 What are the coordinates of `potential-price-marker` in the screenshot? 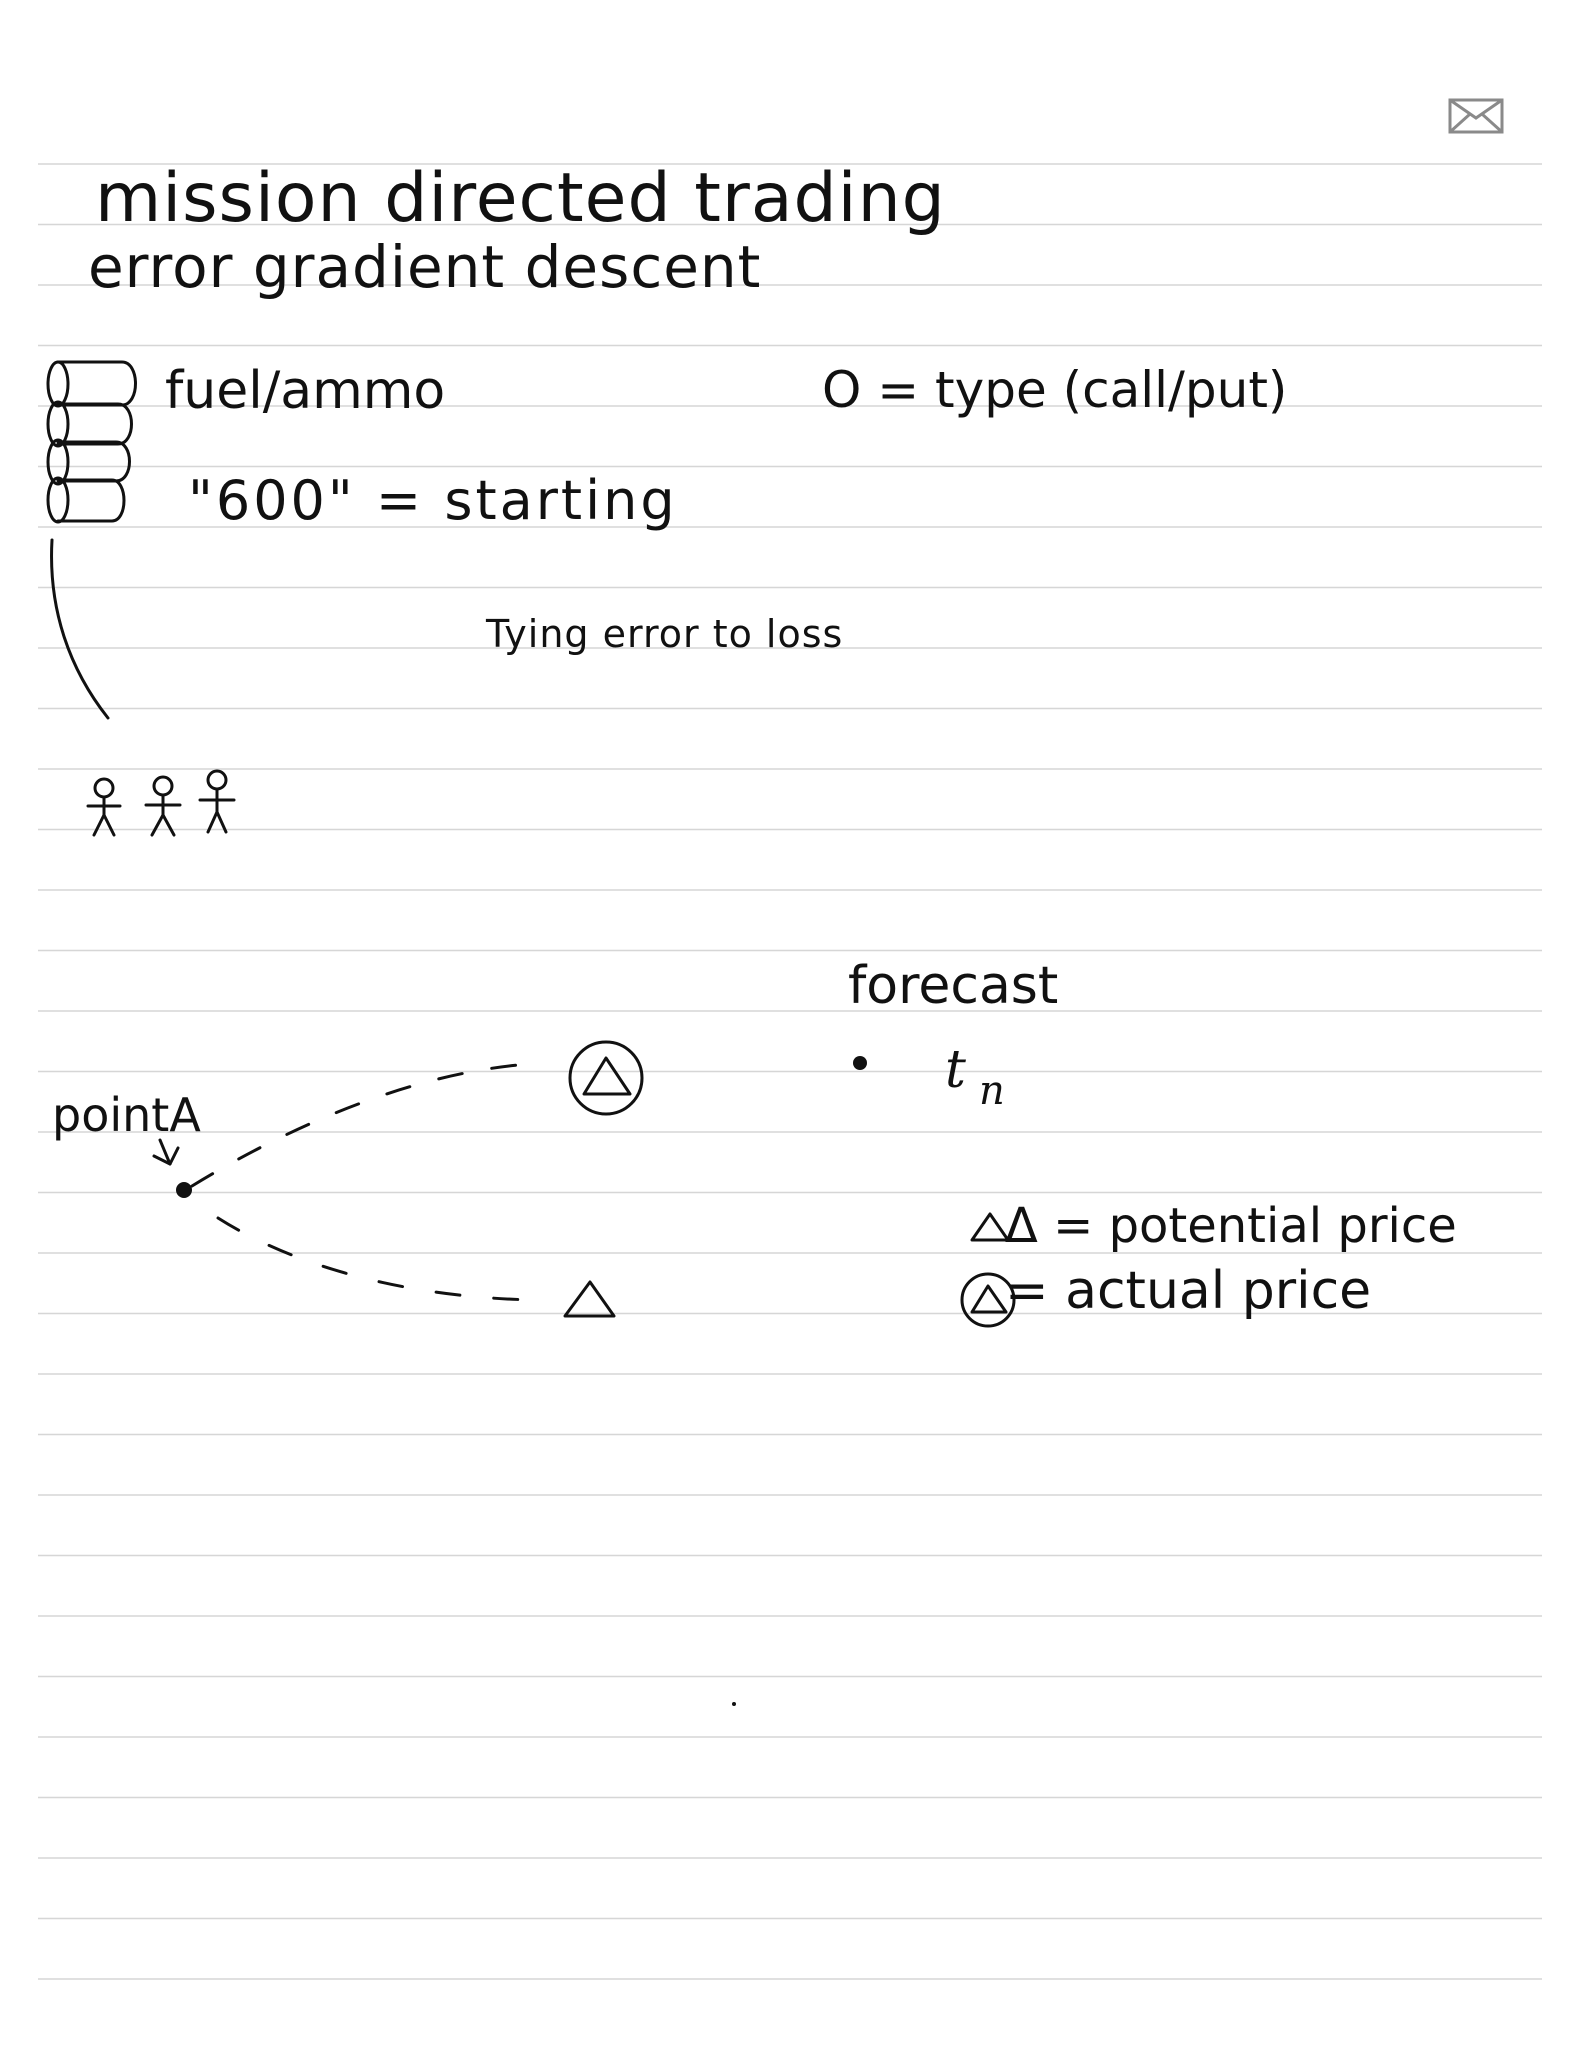 It's located at (589, 1299).